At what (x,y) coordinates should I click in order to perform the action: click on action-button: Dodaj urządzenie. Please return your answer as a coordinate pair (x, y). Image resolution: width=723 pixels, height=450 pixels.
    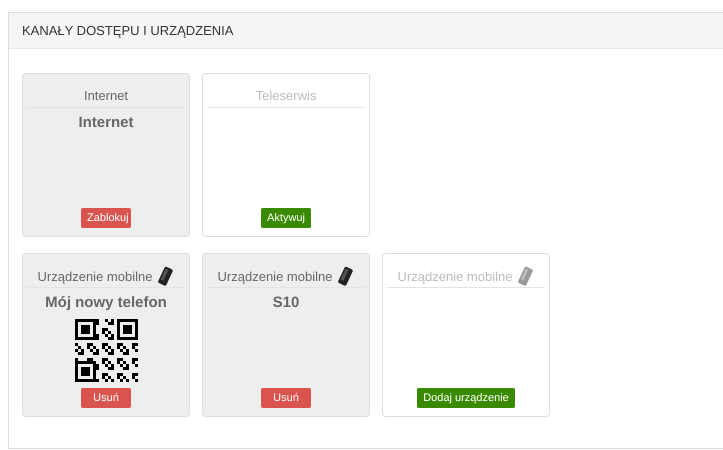
    Looking at the image, I should click on (466, 398).